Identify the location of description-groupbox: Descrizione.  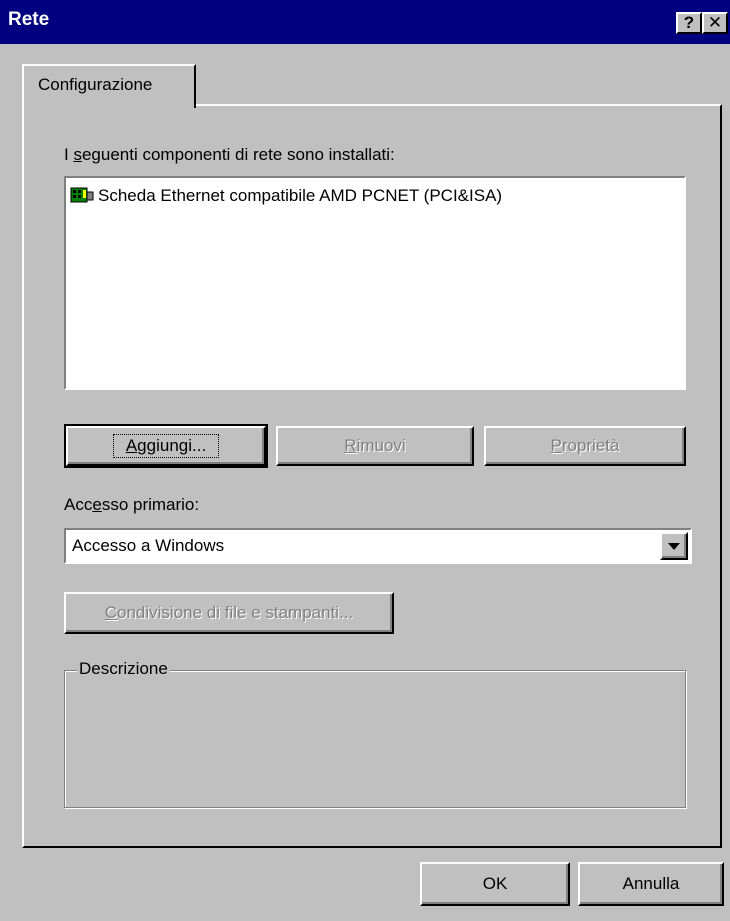
(375, 733).